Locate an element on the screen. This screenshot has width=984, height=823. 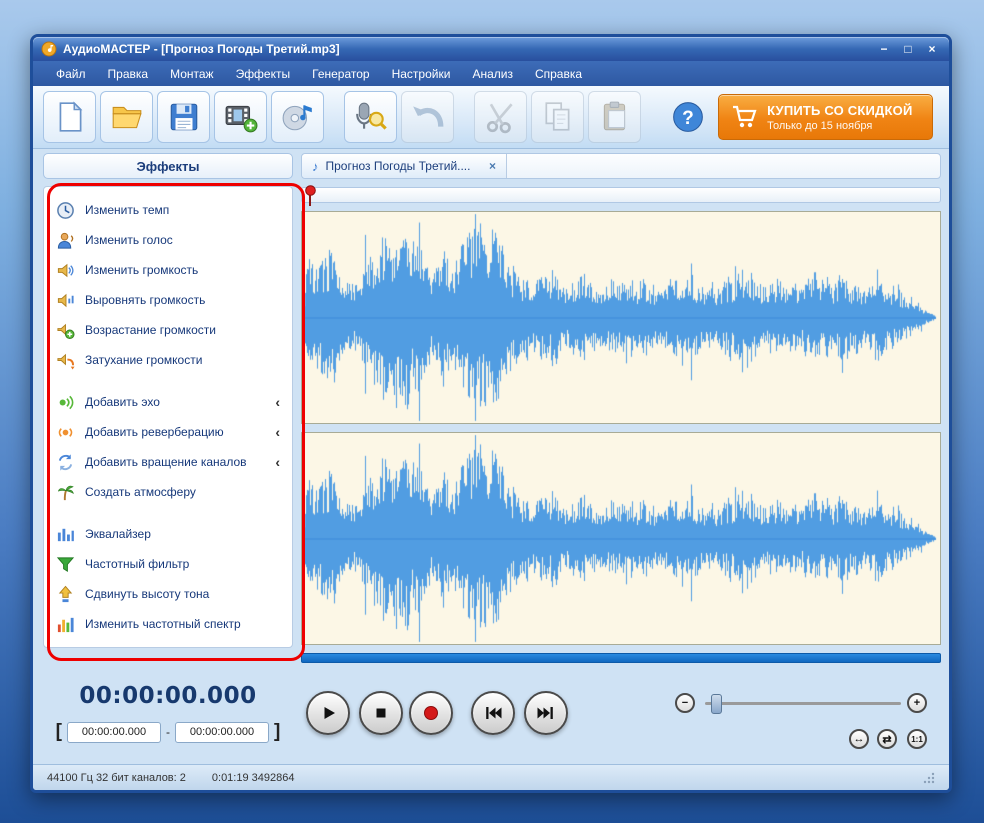
effect-normalize-volume: Выровнять громкость is located at coordinates (168, 300).